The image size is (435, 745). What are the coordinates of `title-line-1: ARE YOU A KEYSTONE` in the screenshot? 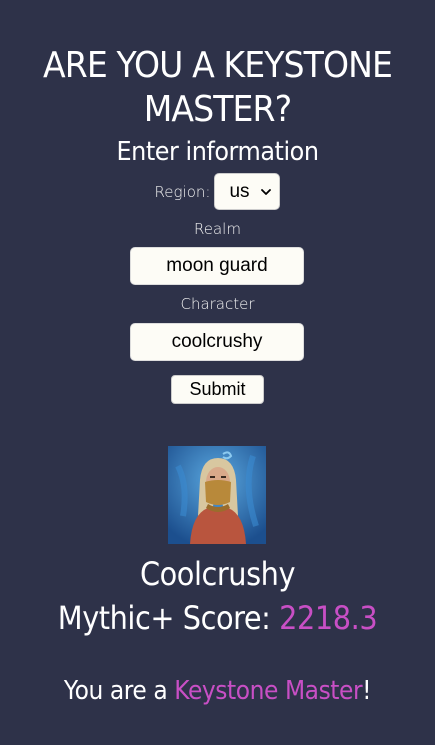 It's located at (218, 65).